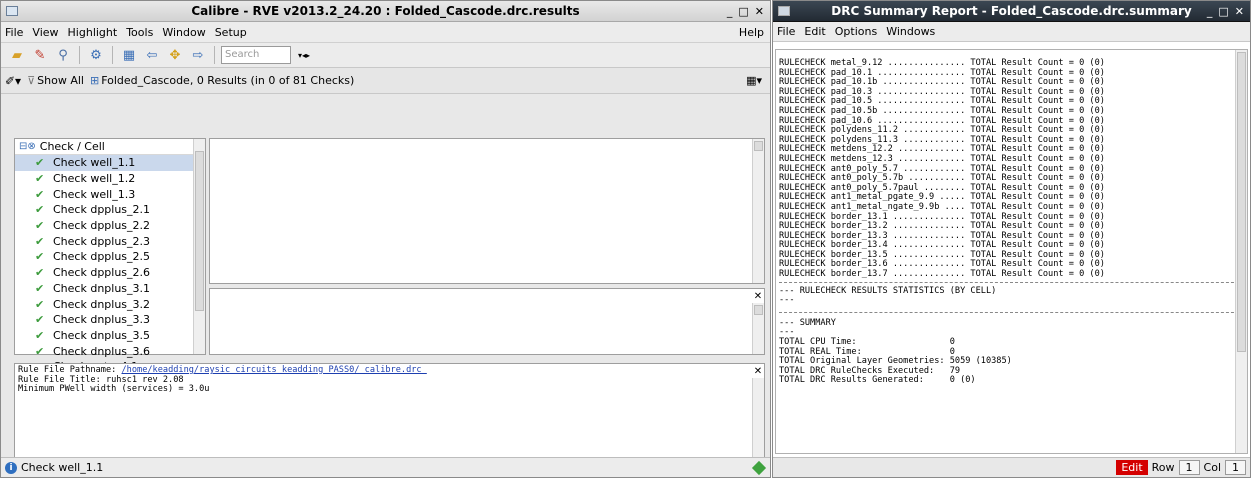 Image resolution: width=1251 pixels, height=478 pixels. What do you see at coordinates (139, 32) in the screenshot?
I see `menu-tools: Tools` at bounding box center [139, 32].